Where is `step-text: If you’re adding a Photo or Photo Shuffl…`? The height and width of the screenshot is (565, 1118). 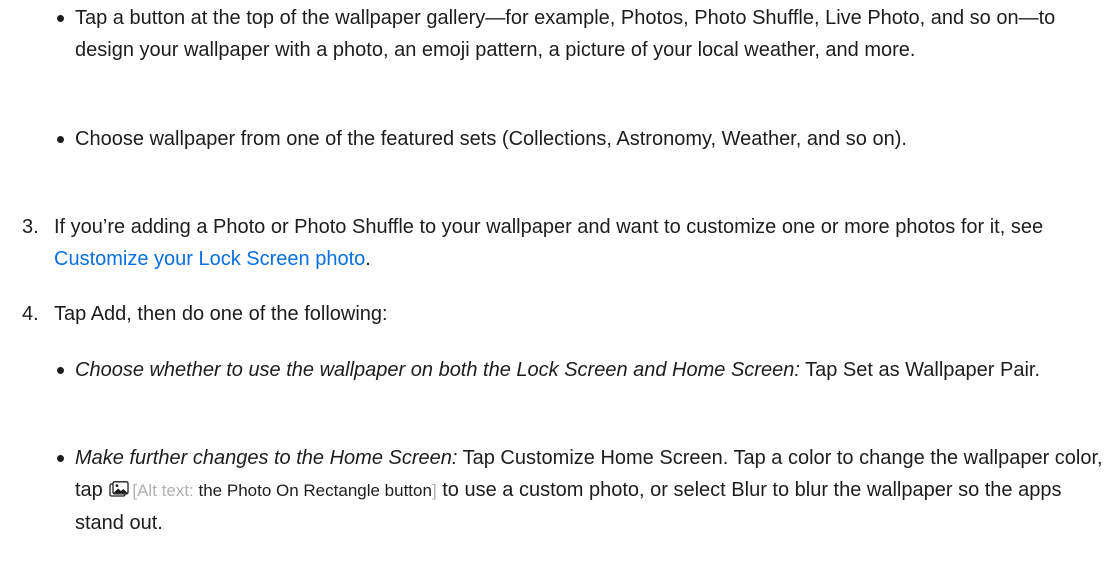 step-text: If you’re adding a Photo or Photo Shuffl… is located at coordinates (579, 243).